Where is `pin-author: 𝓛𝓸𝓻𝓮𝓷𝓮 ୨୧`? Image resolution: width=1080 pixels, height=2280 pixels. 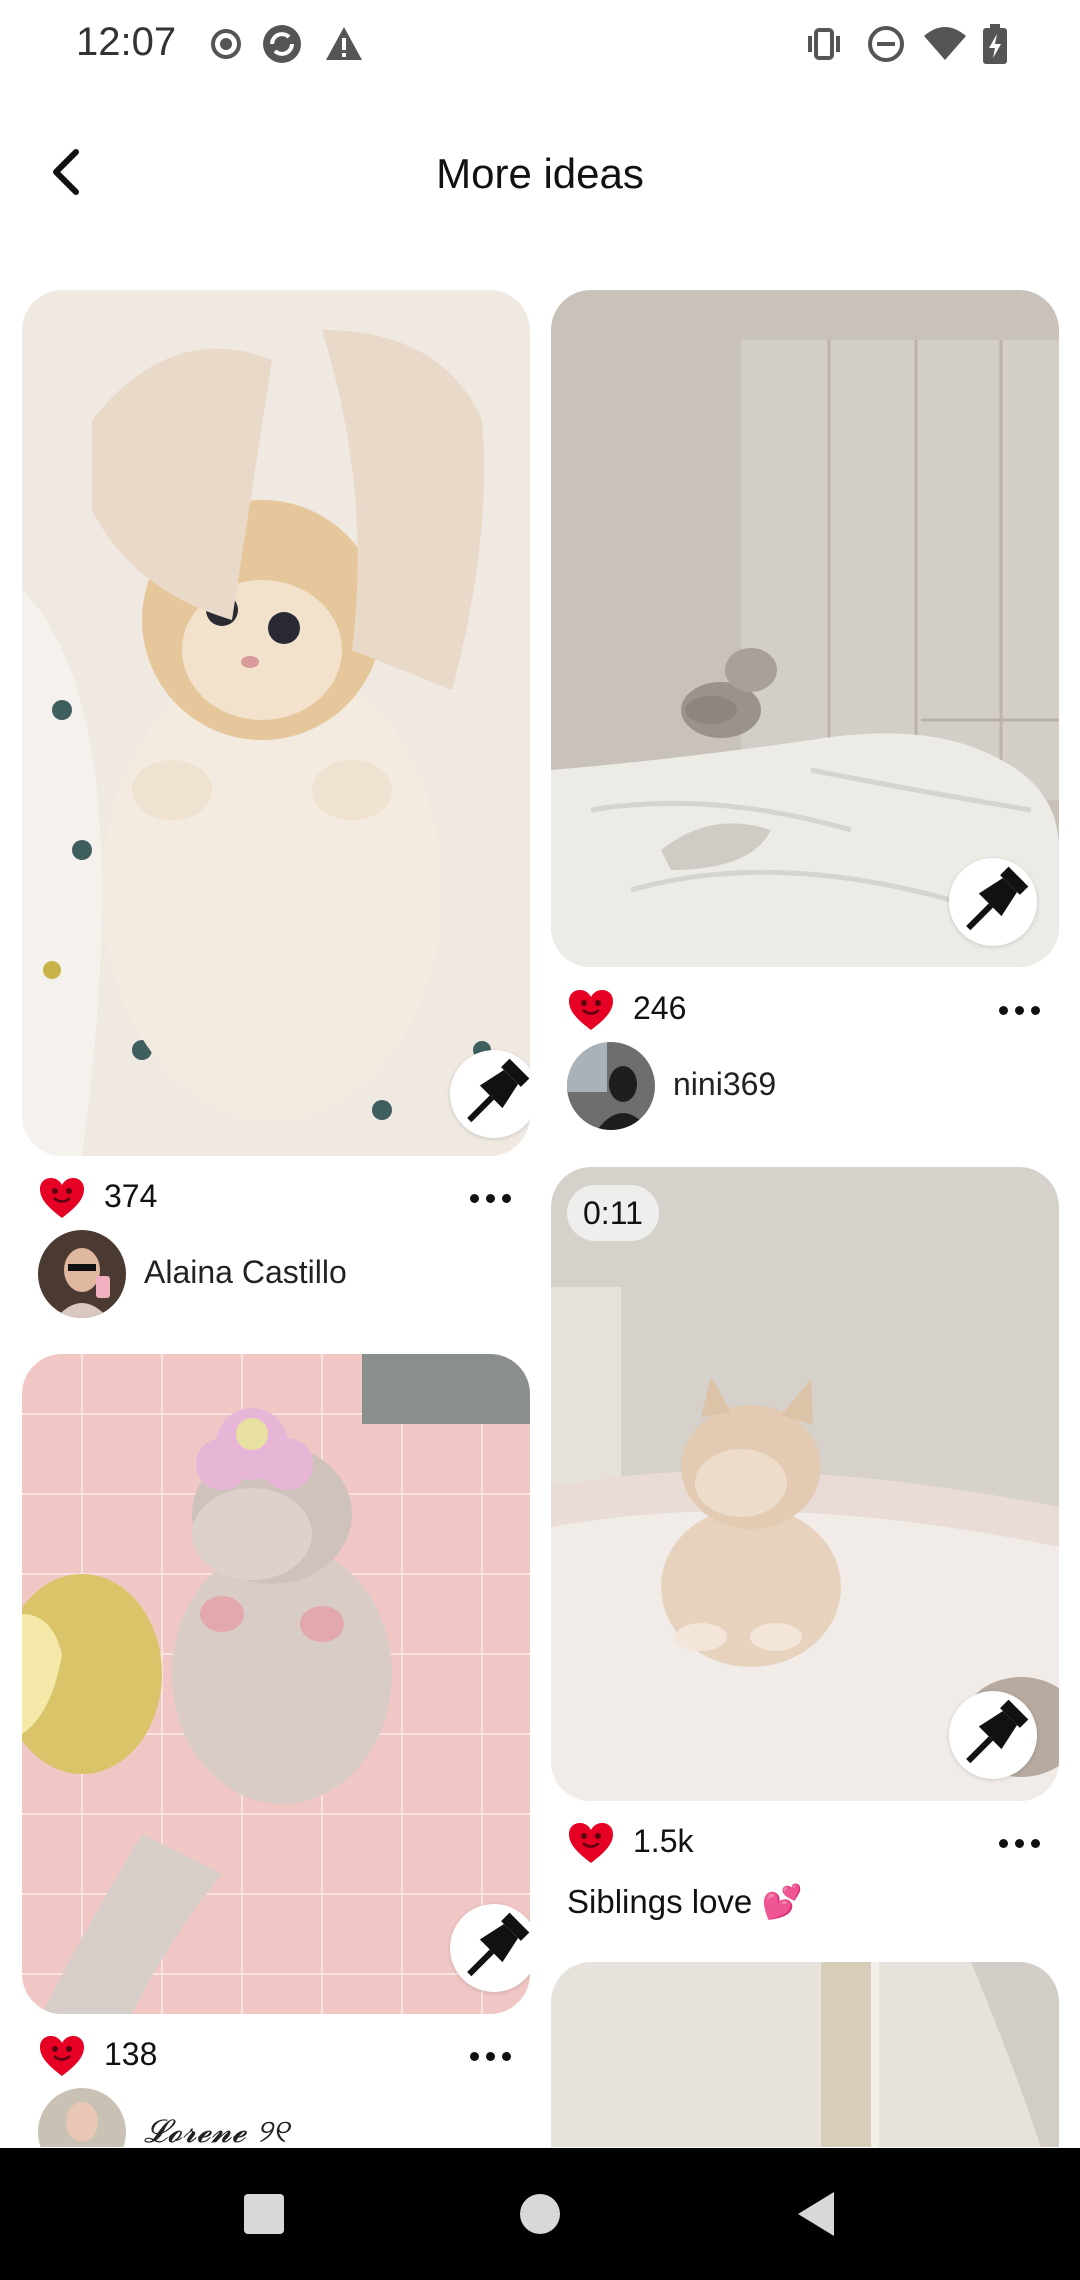 pin-author: 𝓛𝓸𝓻𝓮𝓷𝓮 ୨୧ is located at coordinates (276, 2117).